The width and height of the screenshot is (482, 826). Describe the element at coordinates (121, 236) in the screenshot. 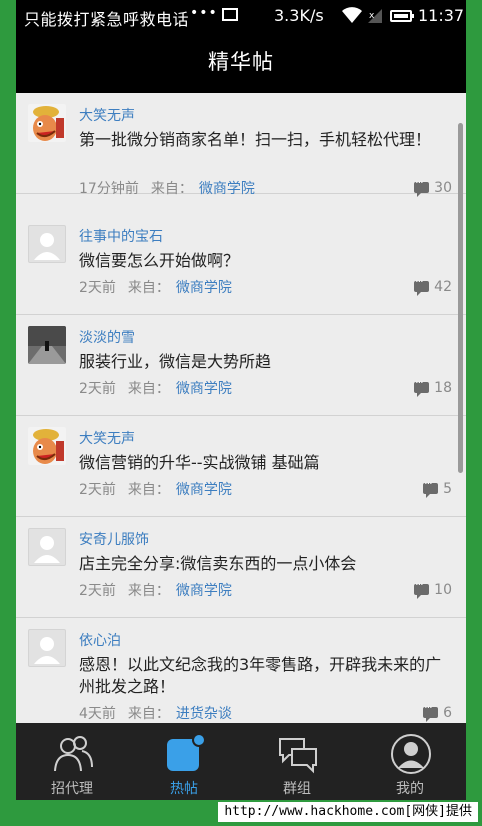

I see `post-author: 往事中的宝石` at that location.